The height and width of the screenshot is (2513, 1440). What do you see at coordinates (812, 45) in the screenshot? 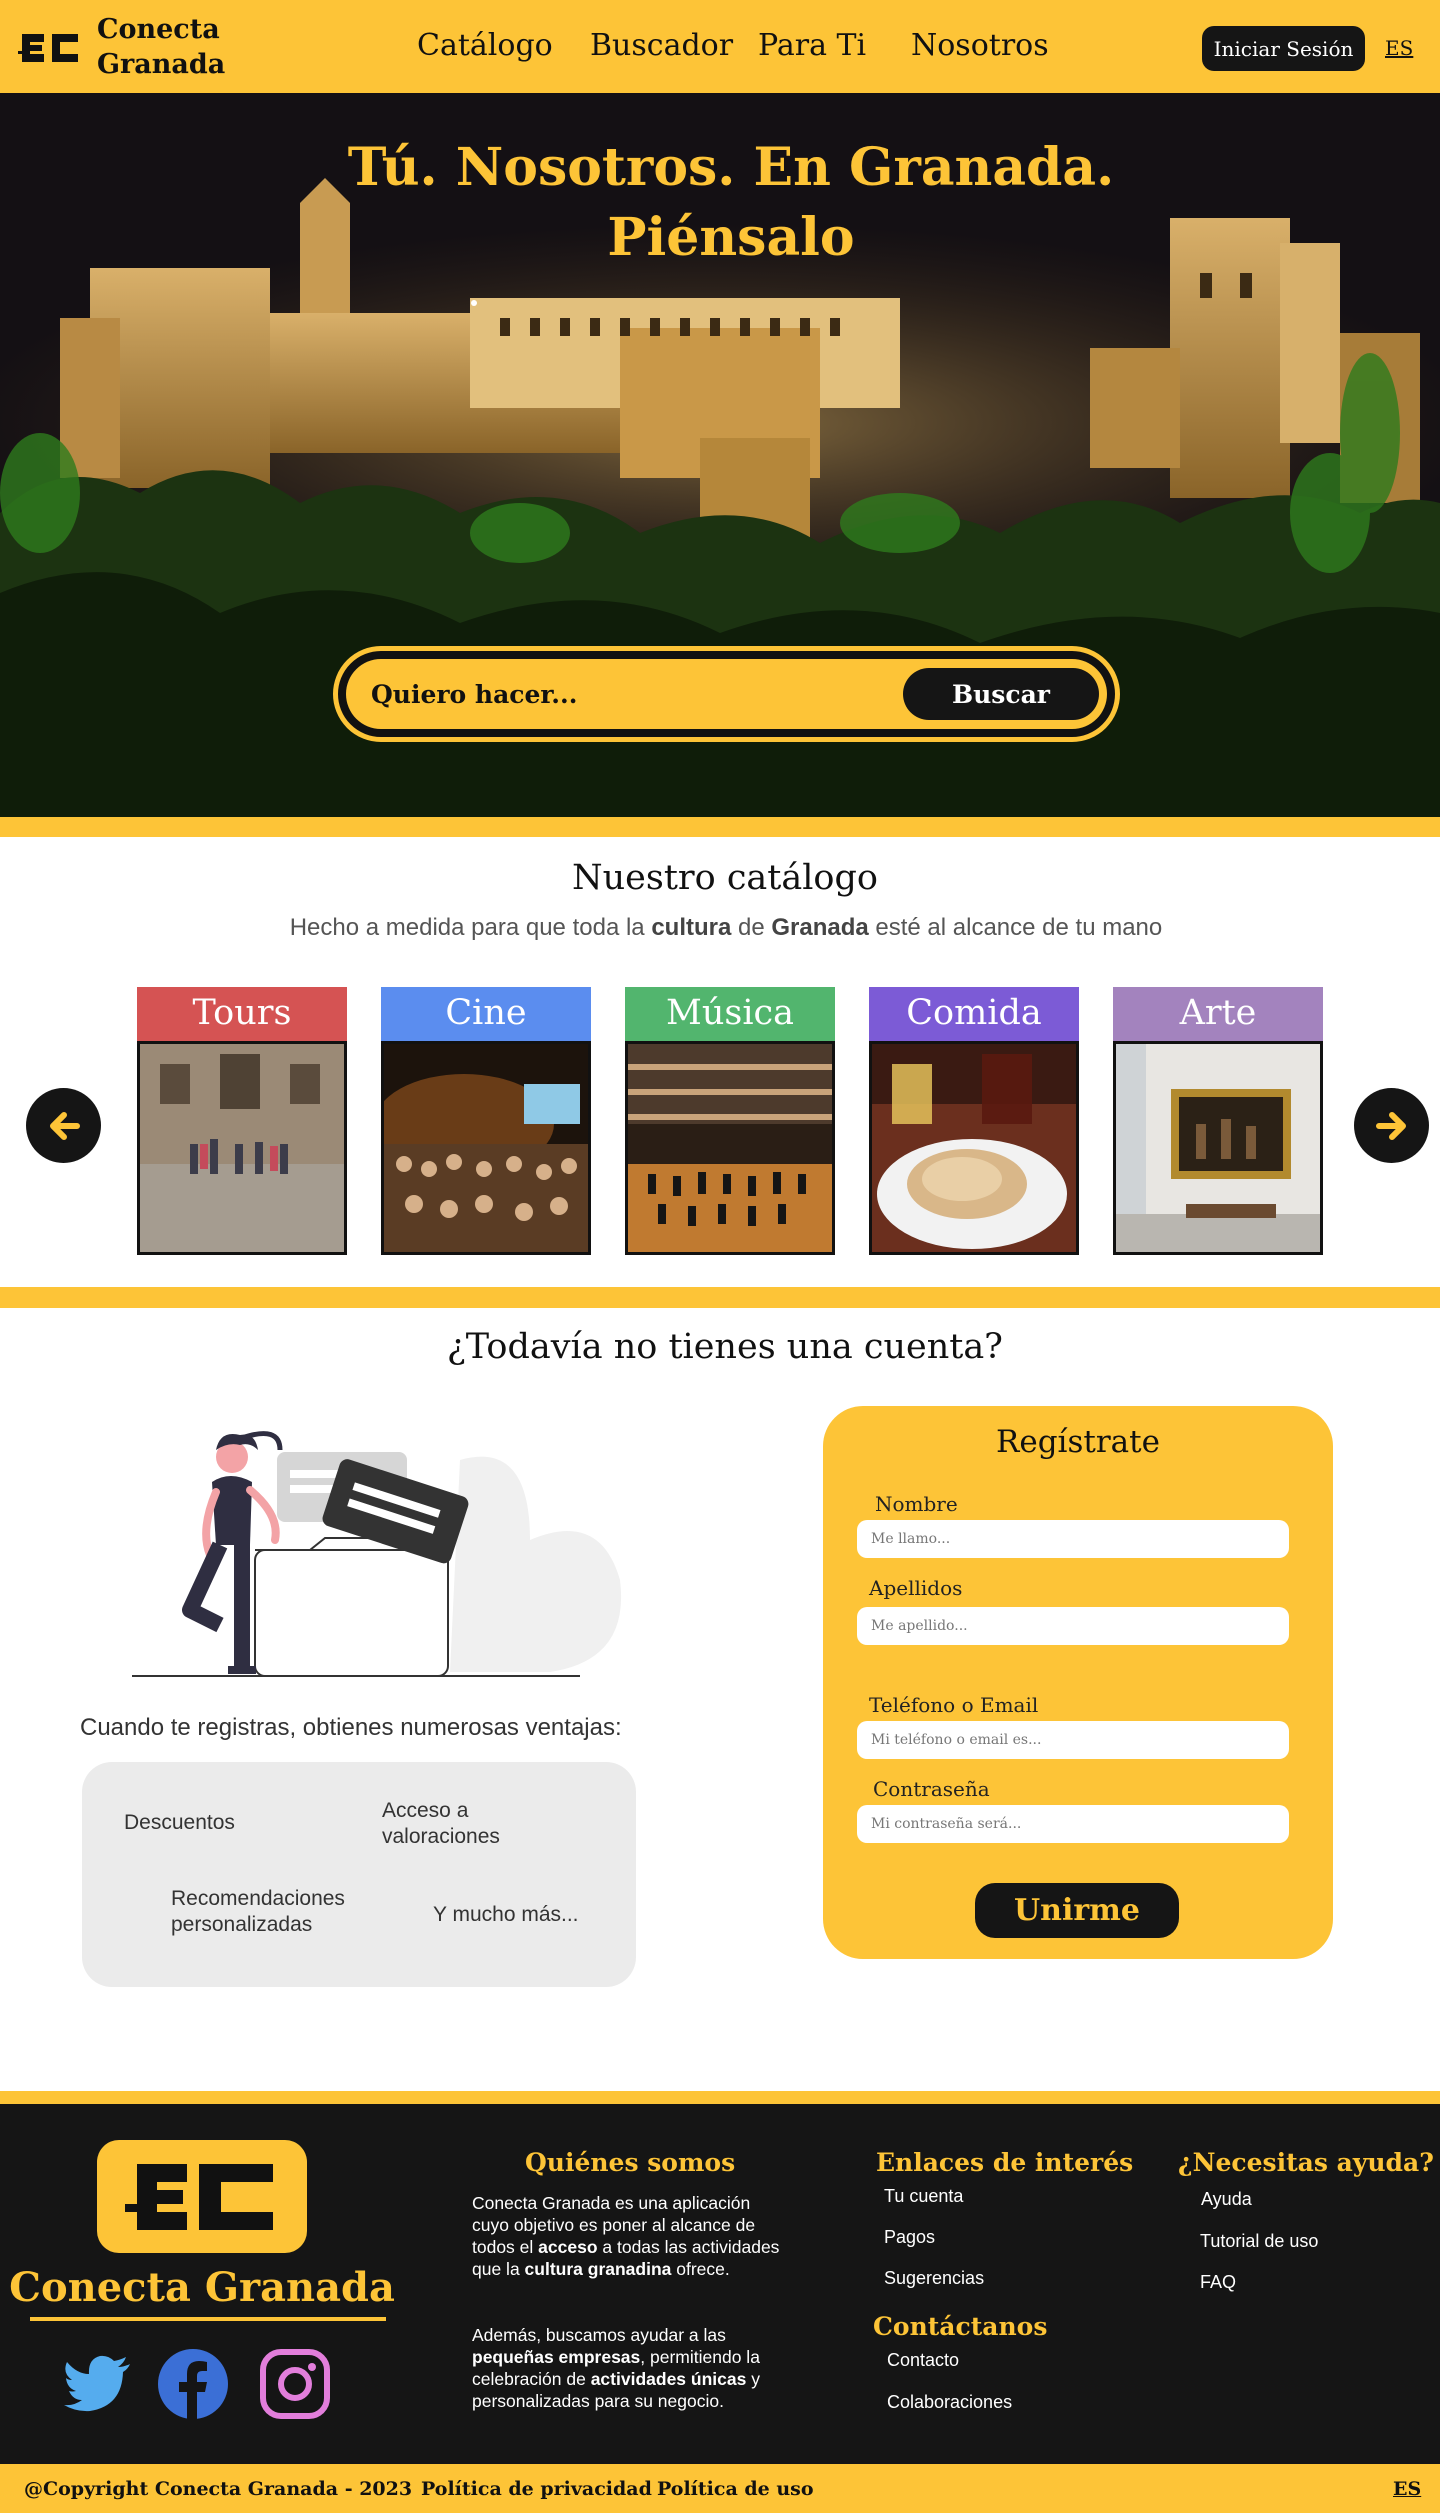
I see `nav-para-ti: Para Ti` at bounding box center [812, 45].